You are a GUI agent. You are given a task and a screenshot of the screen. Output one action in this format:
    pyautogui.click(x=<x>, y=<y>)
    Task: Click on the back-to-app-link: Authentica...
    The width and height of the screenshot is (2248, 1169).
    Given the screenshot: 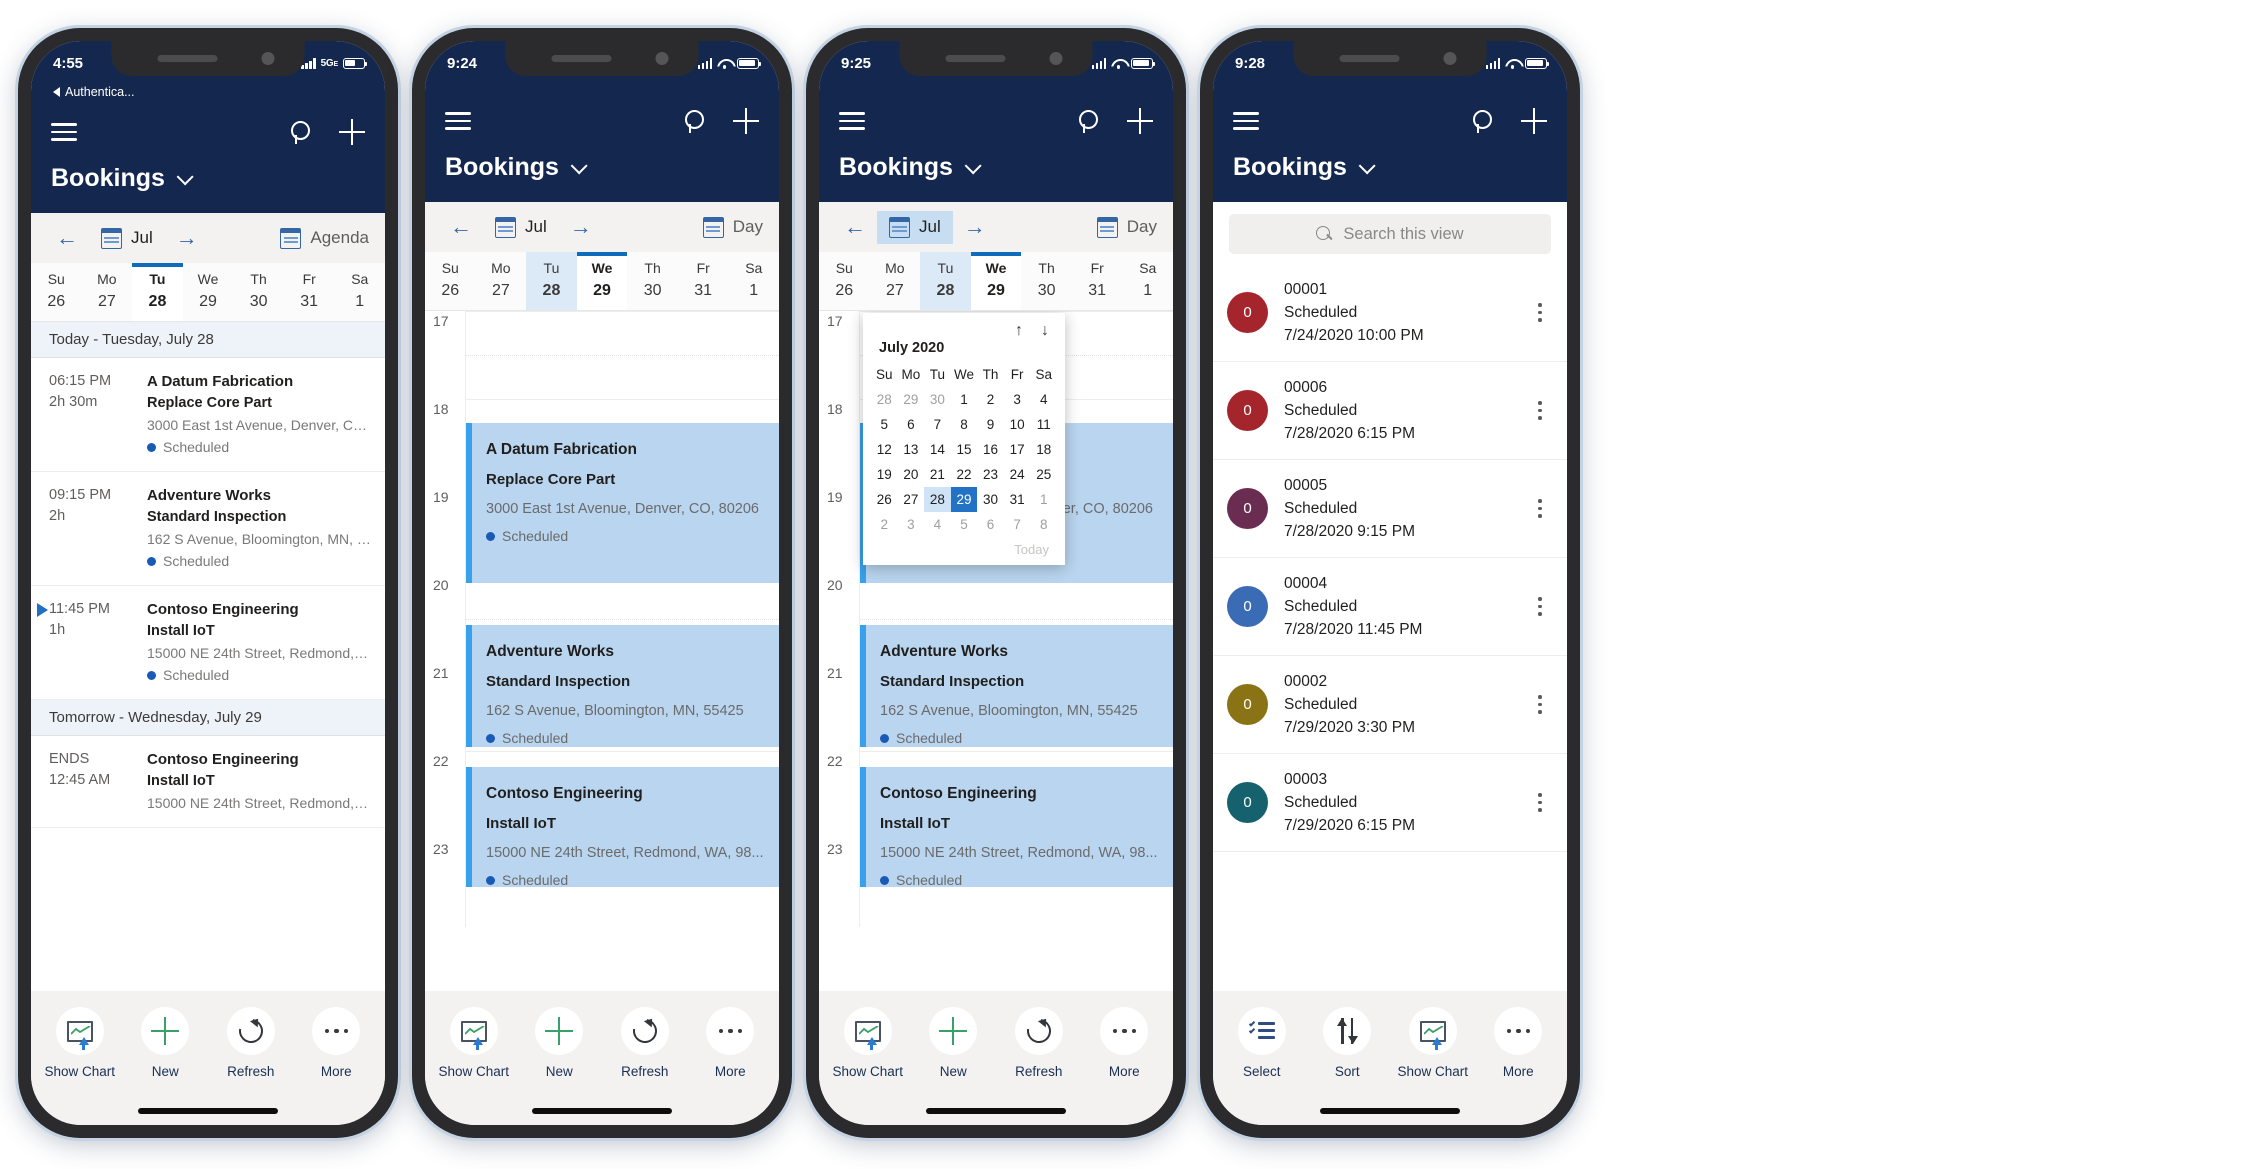 What is the action you would take?
    pyautogui.click(x=208, y=93)
    